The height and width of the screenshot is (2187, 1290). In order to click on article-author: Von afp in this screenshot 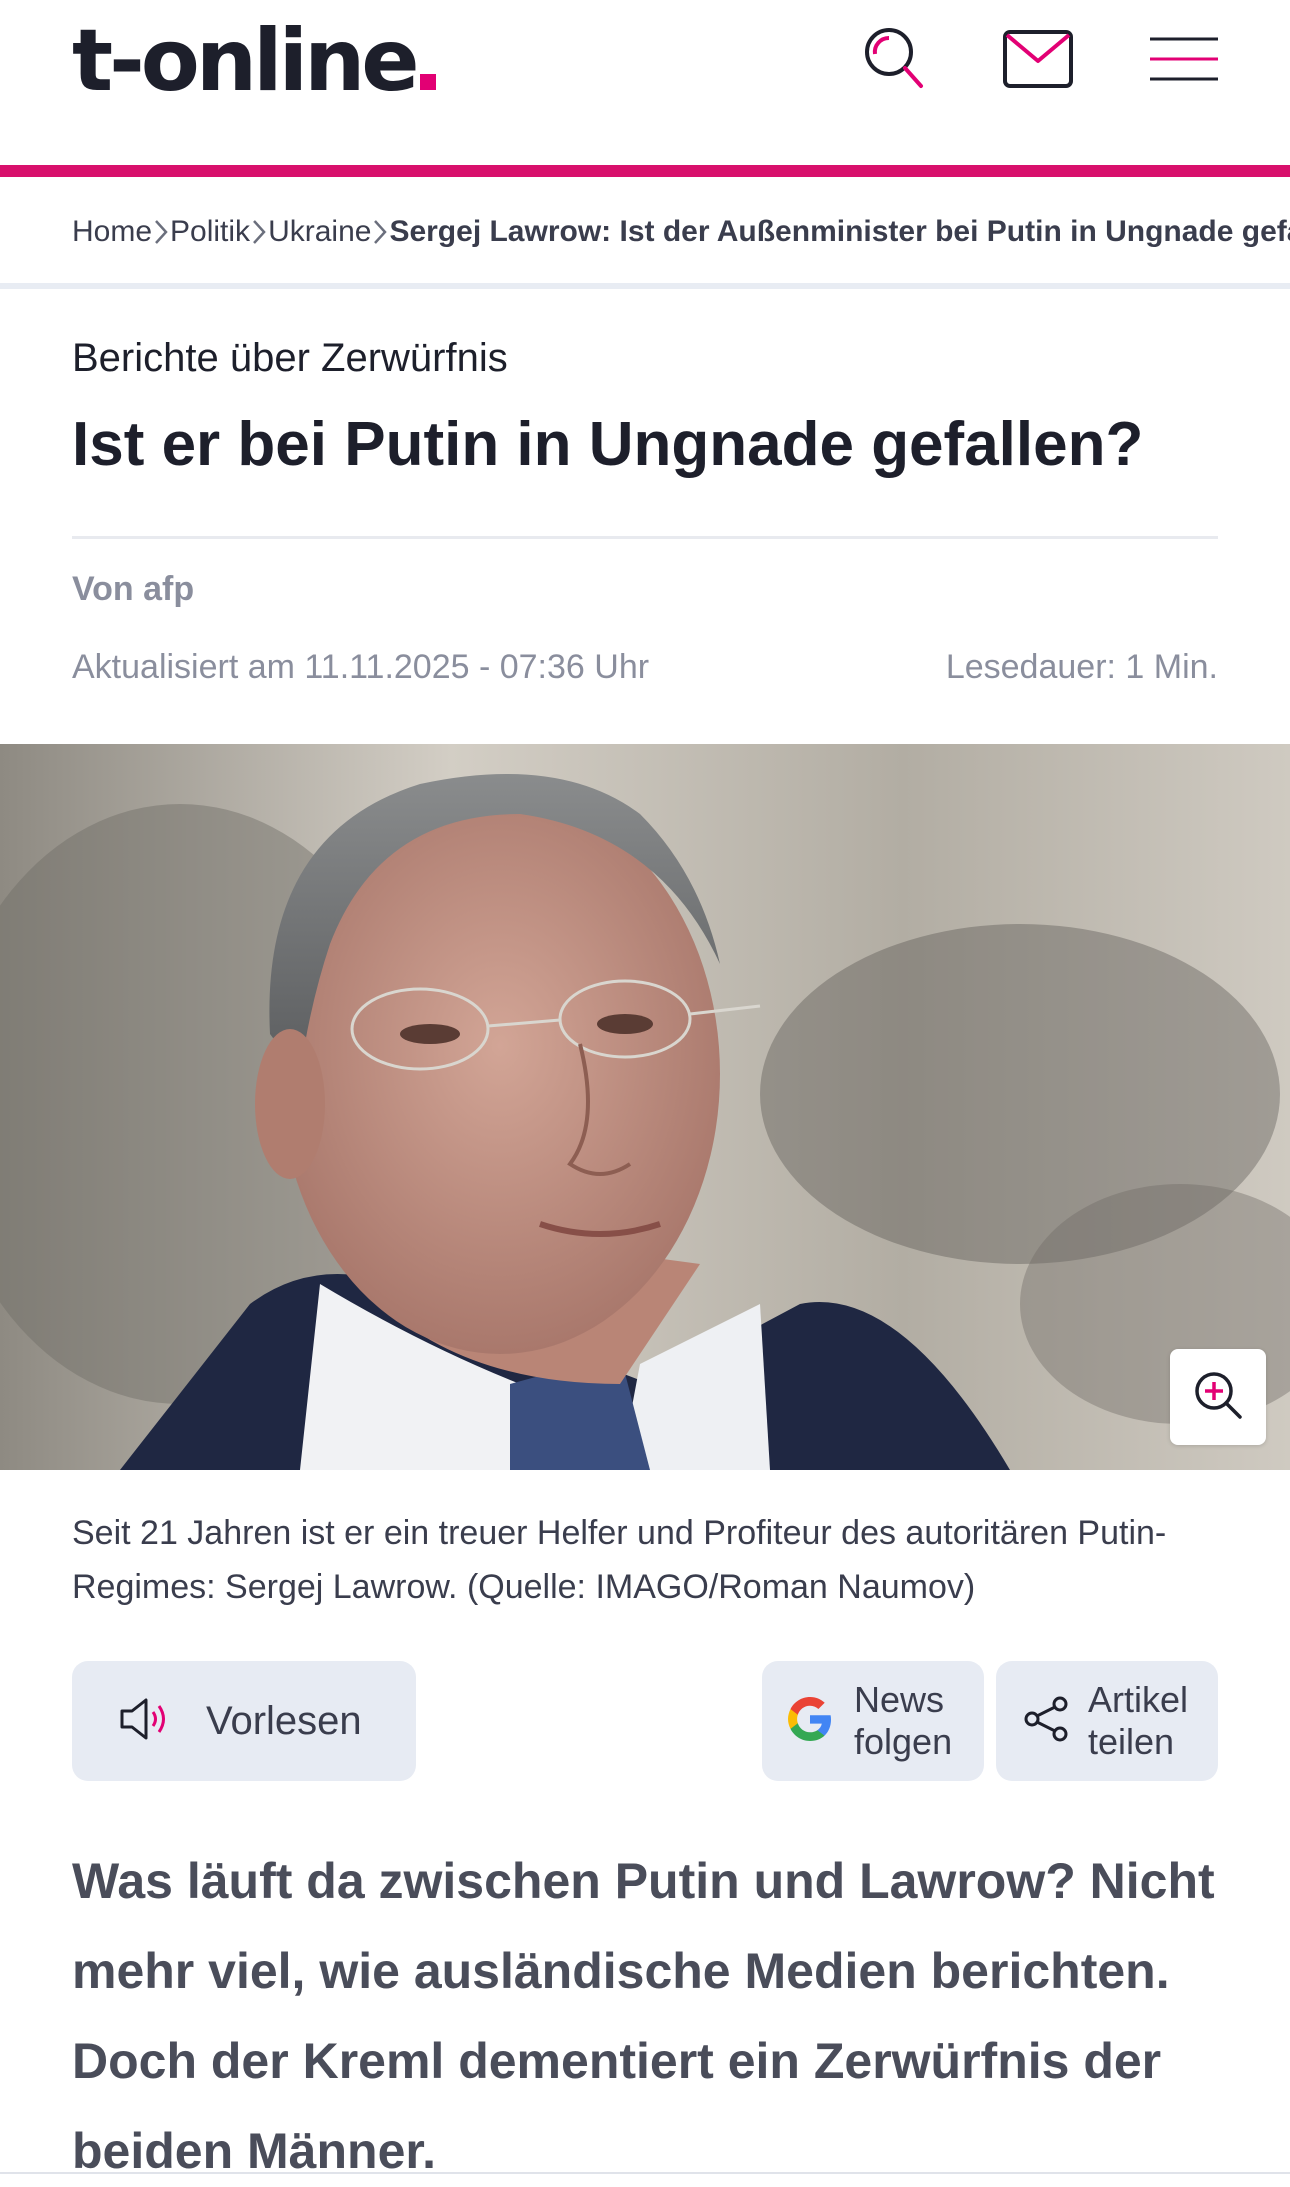, I will do `click(133, 589)`.